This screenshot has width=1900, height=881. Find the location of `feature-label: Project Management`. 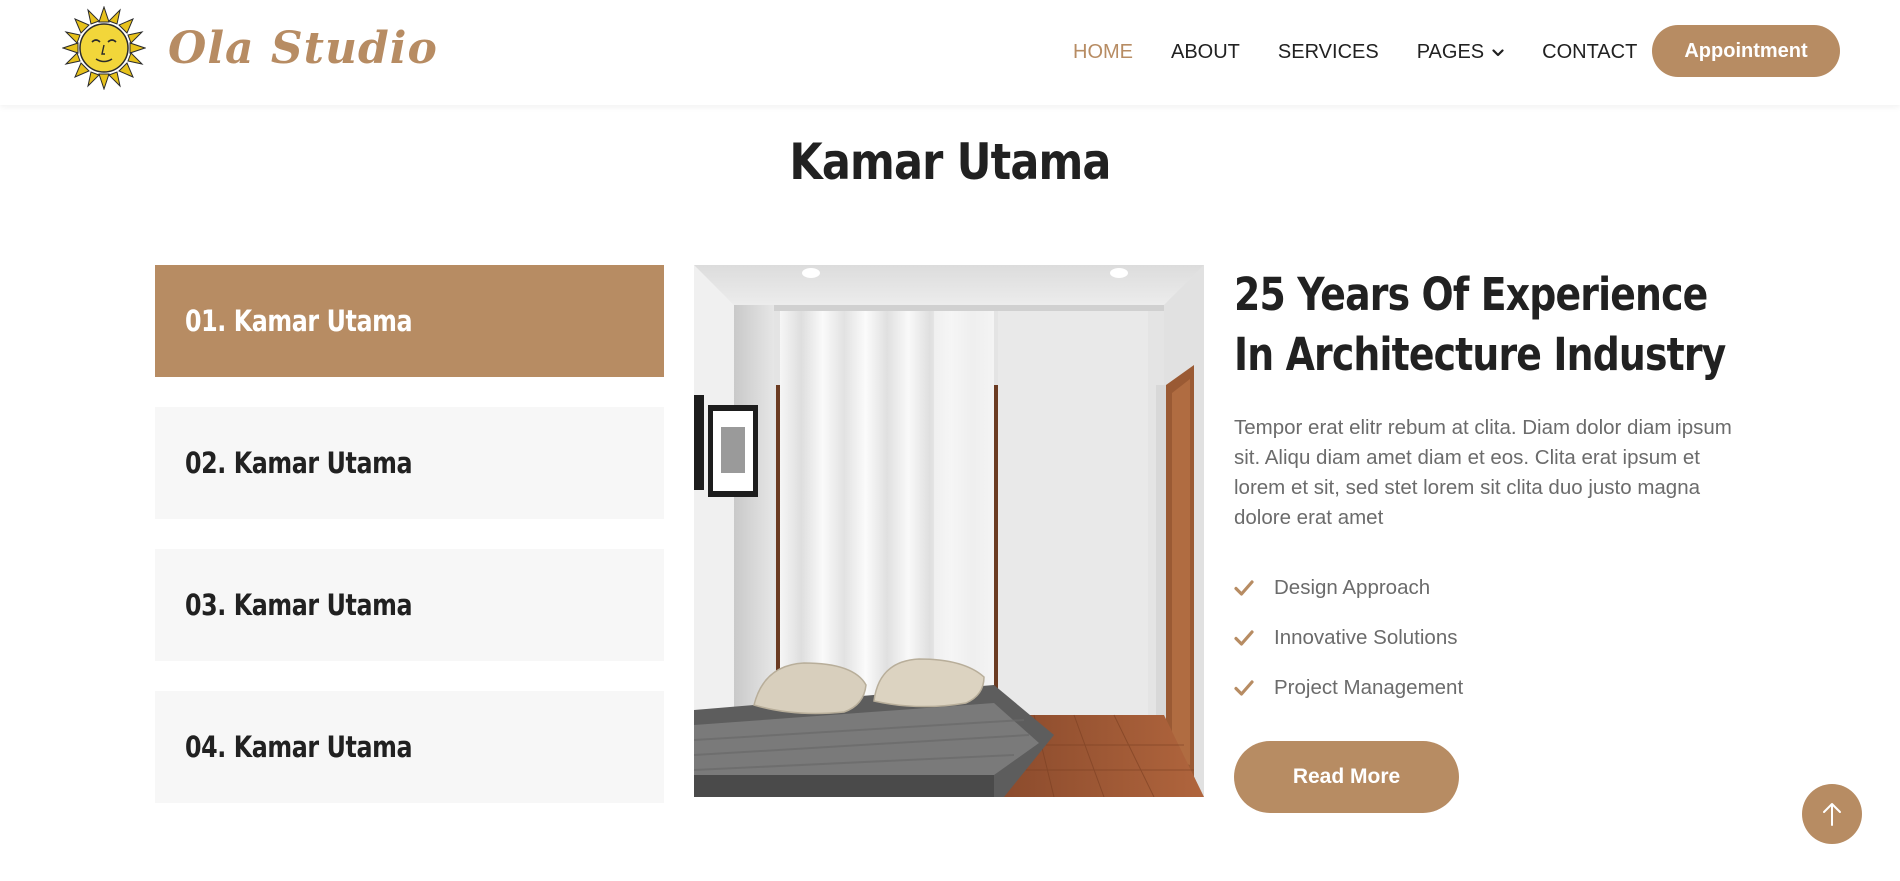

feature-label: Project Management is located at coordinates (1369, 687).